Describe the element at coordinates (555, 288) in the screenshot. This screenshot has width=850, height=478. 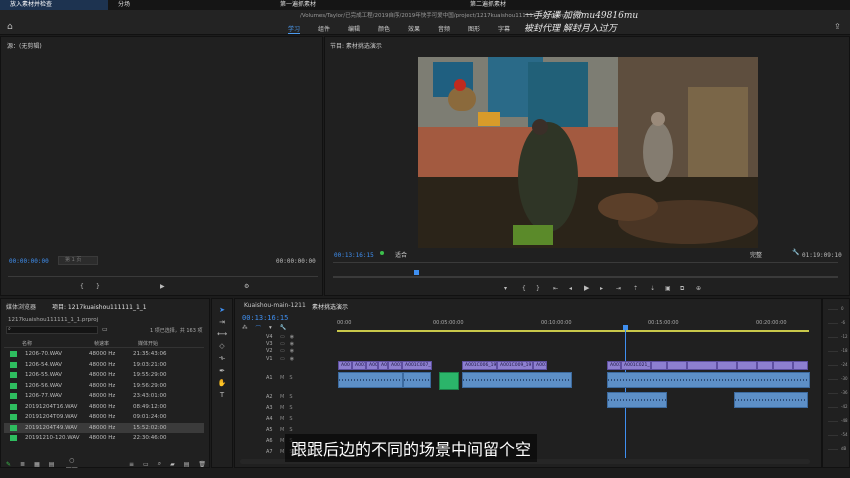
I see `go-to-in-icon: ⇤` at that location.